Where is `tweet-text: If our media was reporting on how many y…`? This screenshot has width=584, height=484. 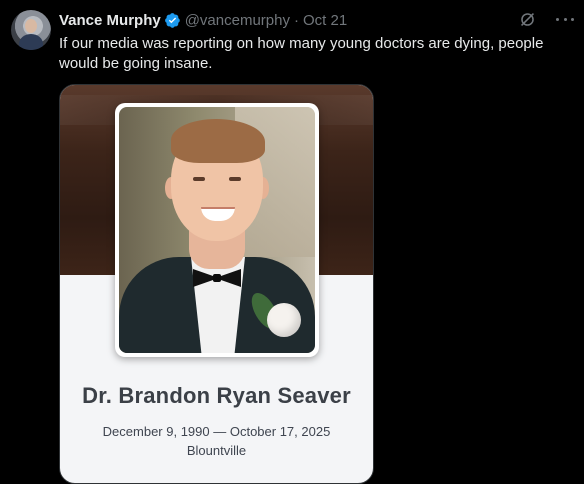 tweet-text: If our media was reporting on how many y… is located at coordinates (301, 53).